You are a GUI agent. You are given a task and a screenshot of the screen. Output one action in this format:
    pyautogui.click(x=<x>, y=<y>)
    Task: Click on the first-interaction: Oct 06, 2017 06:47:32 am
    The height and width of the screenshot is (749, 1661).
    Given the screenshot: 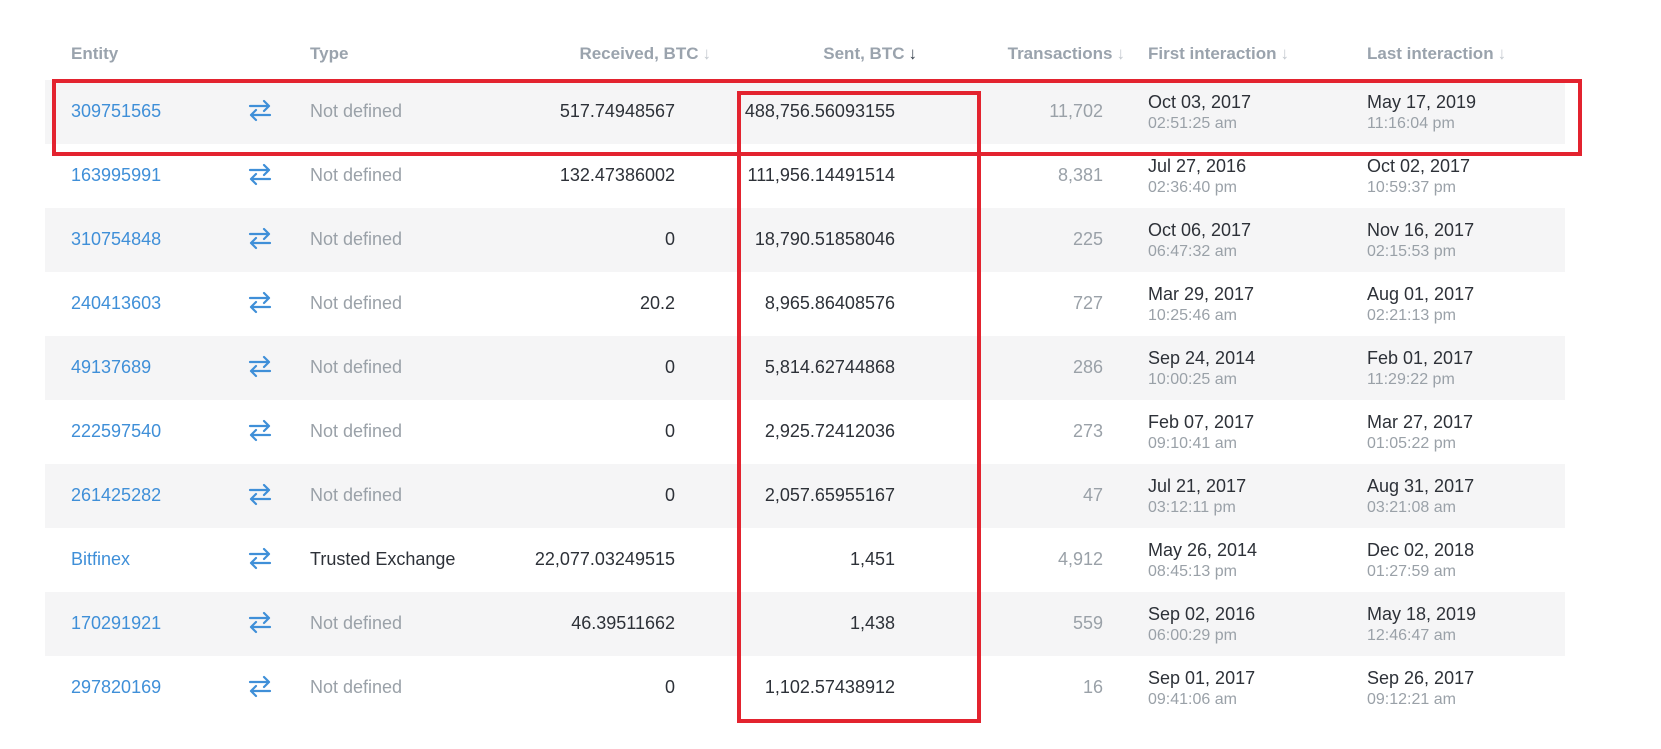 What is the action you would take?
    pyautogui.click(x=1199, y=241)
    